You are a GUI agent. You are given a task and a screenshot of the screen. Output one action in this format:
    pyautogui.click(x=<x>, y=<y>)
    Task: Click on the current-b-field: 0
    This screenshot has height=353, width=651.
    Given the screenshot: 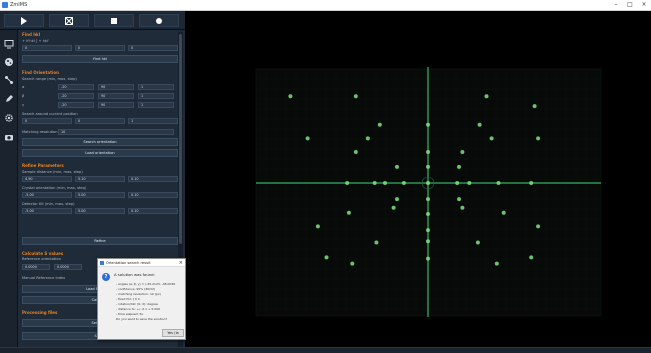 What is the action you would take?
    pyautogui.click(x=100, y=121)
    